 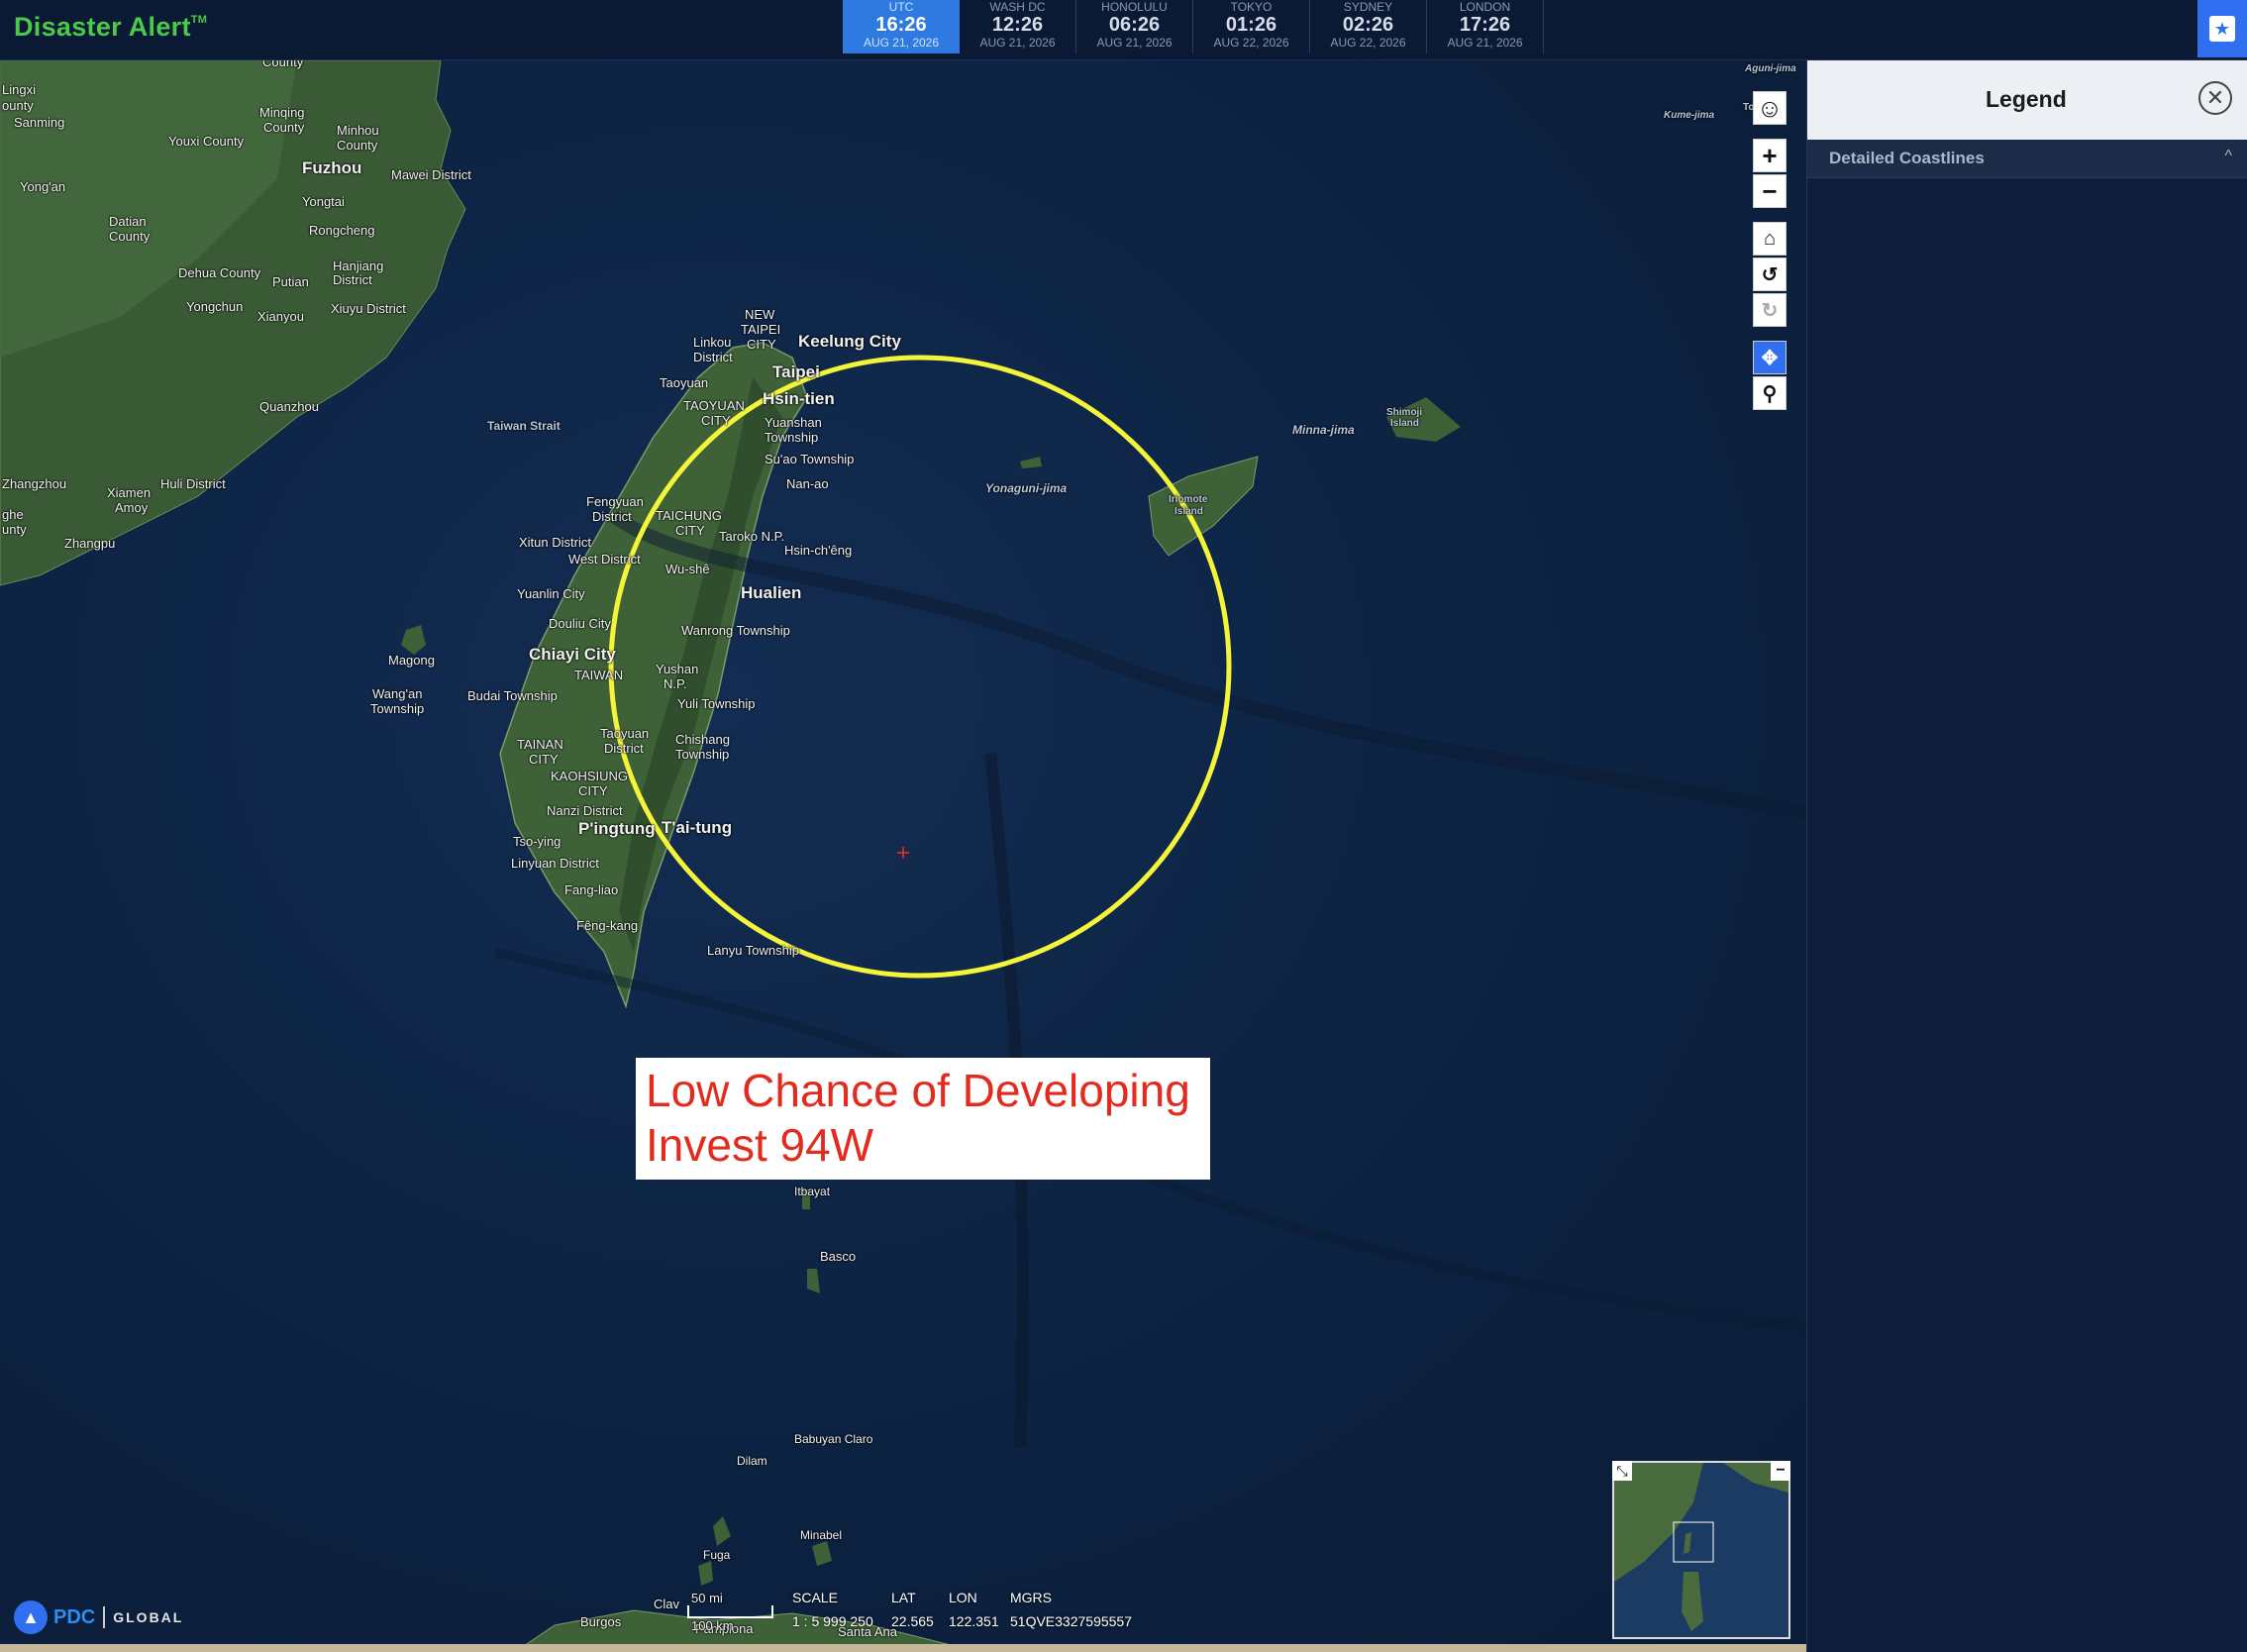 What do you see at coordinates (332, 167) in the screenshot?
I see `place-label: Fuzhou` at bounding box center [332, 167].